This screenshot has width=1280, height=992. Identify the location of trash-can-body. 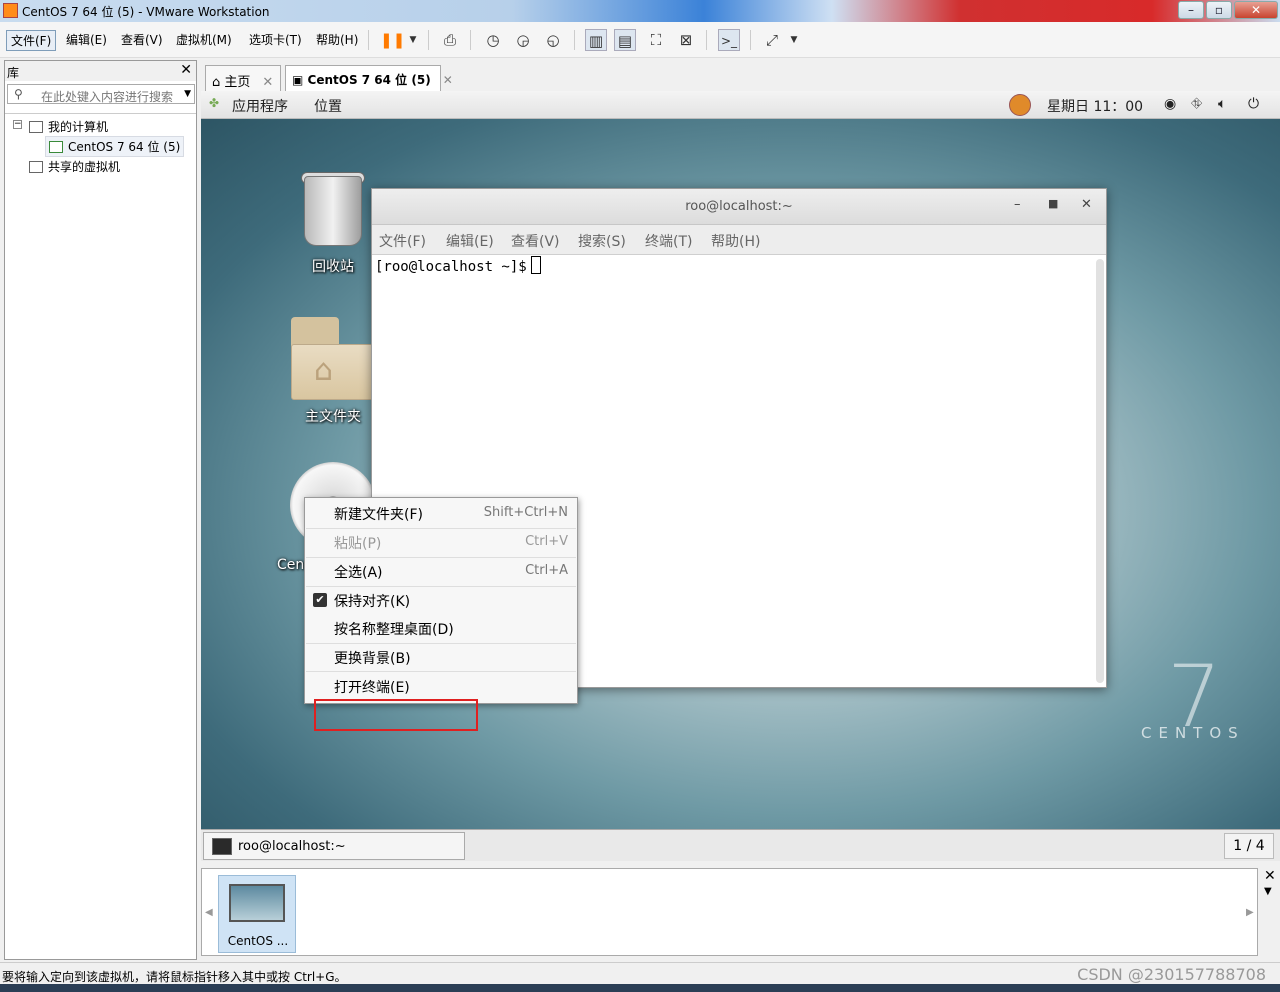
(333, 211).